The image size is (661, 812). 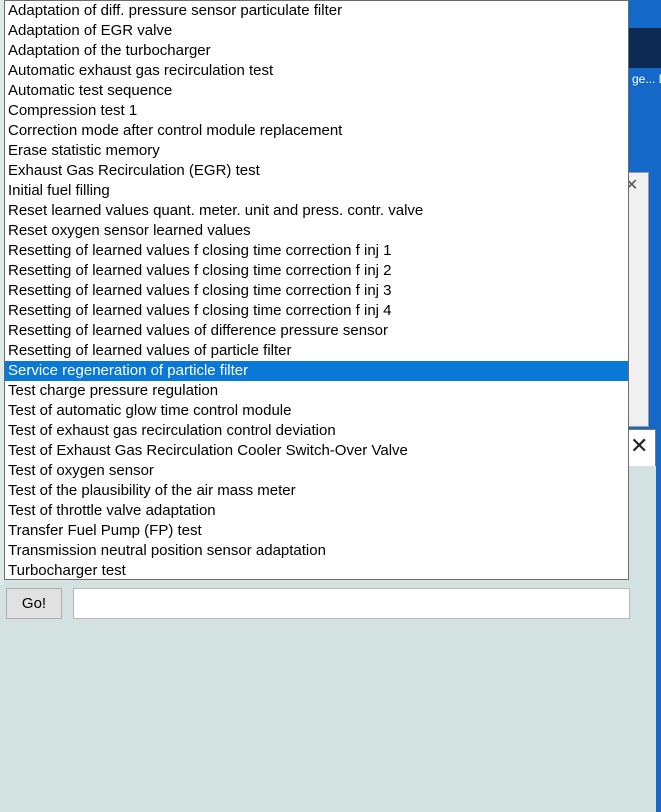 What do you see at coordinates (316, 531) in the screenshot?
I see `dropdown-item: Transfer Fuel Pump (FP) test` at bounding box center [316, 531].